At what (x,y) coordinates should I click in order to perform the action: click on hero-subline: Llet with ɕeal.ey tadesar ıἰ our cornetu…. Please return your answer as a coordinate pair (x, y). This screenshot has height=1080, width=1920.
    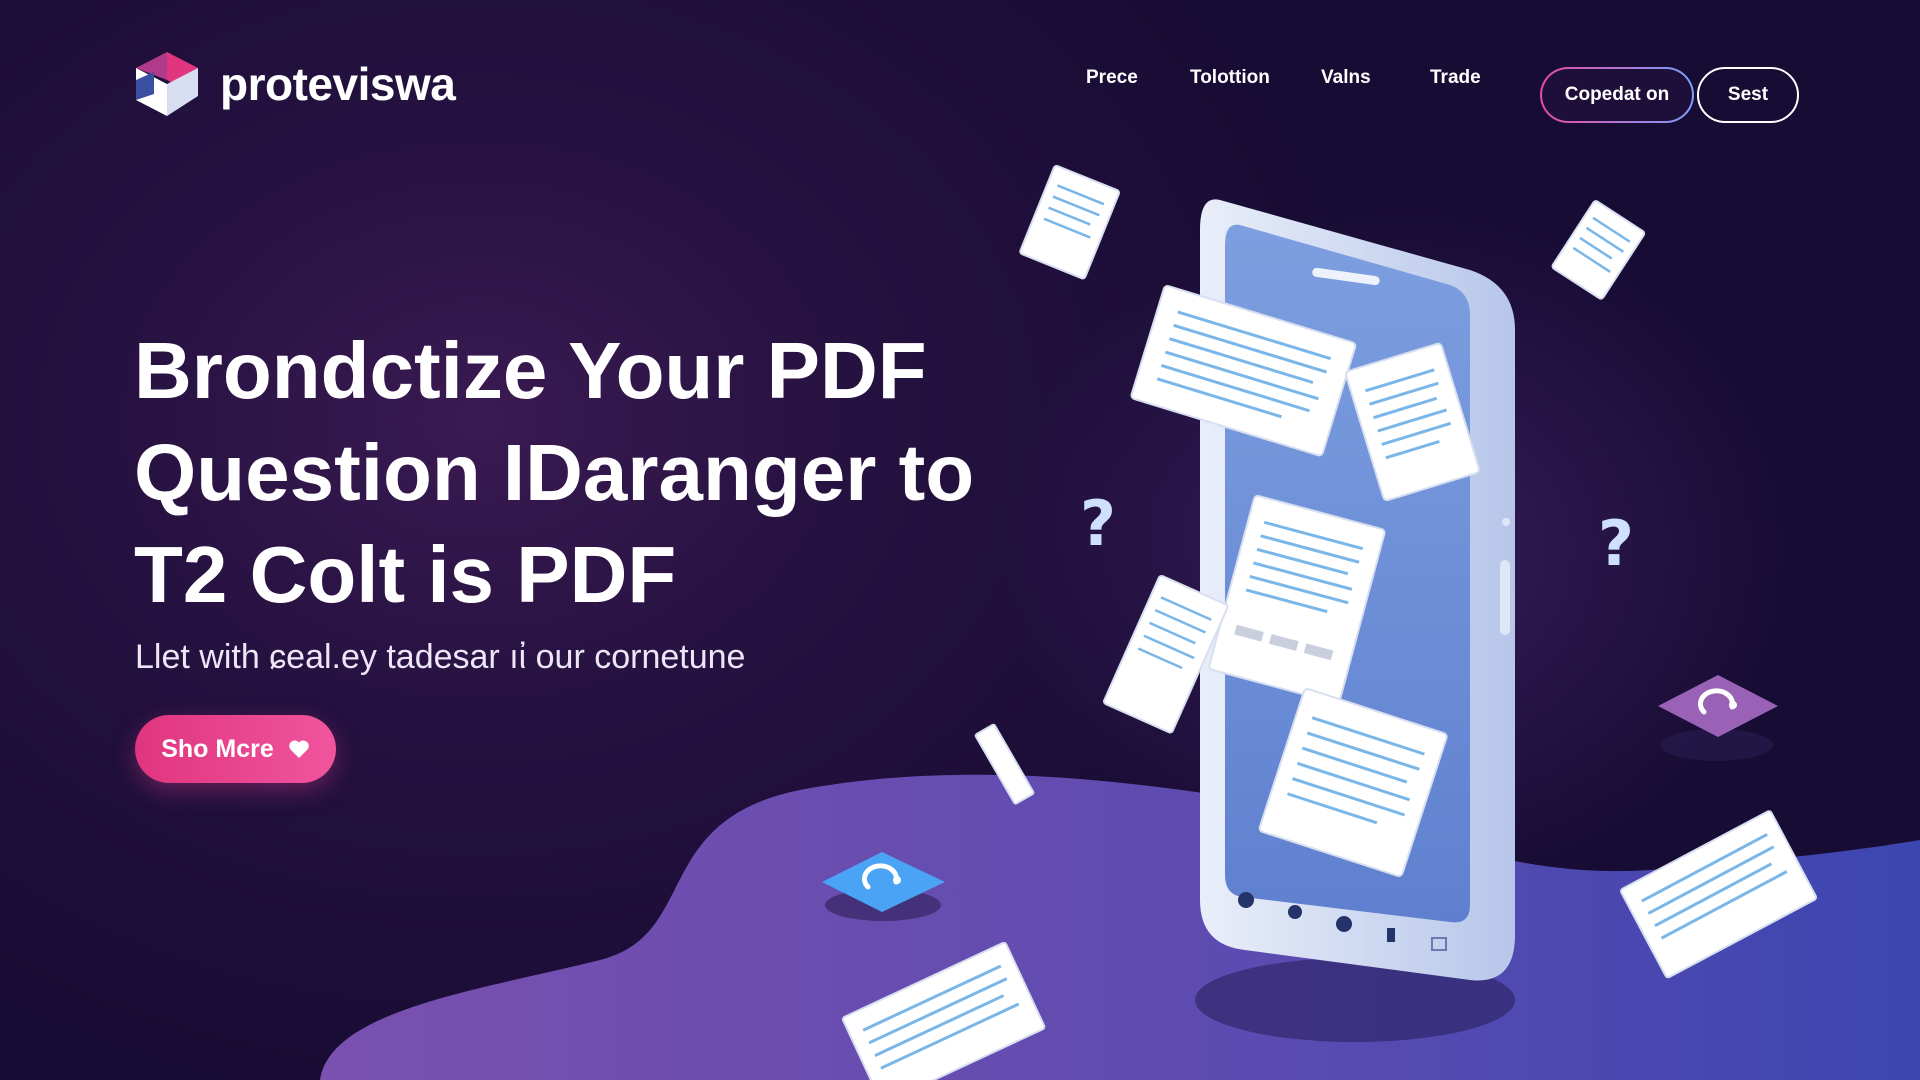
    Looking at the image, I should click on (440, 657).